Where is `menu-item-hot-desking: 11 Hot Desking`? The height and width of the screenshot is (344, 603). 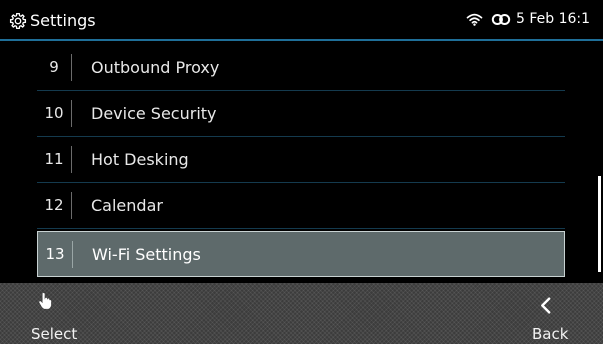
menu-item-hot-desking: 11 Hot Desking is located at coordinates (301, 160).